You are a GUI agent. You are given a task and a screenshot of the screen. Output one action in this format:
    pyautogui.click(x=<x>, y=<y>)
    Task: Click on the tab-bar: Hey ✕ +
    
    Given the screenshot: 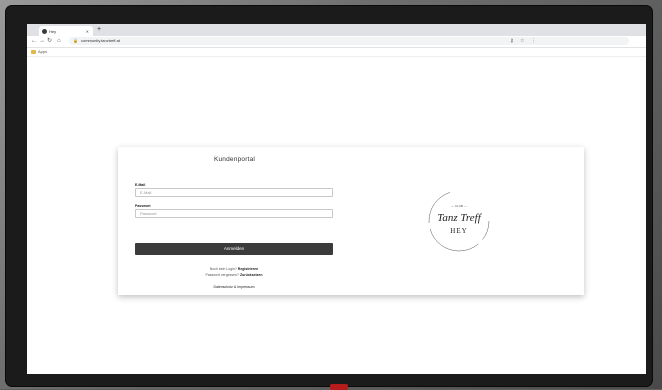 What is the action you would take?
    pyautogui.click(x=336, y=30)
    